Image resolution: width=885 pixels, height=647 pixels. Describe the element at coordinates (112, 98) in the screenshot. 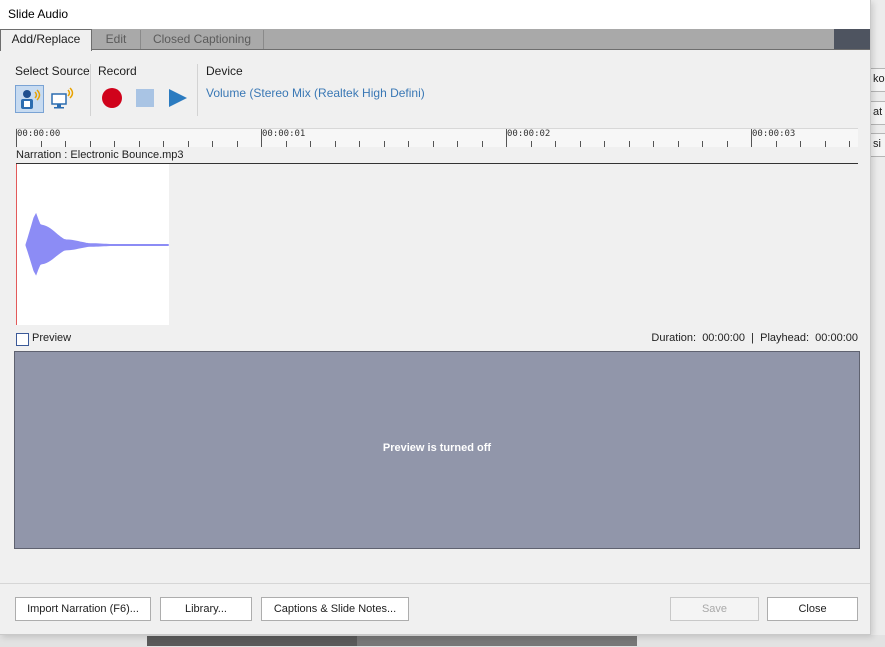

I see `record-icon` at that location.